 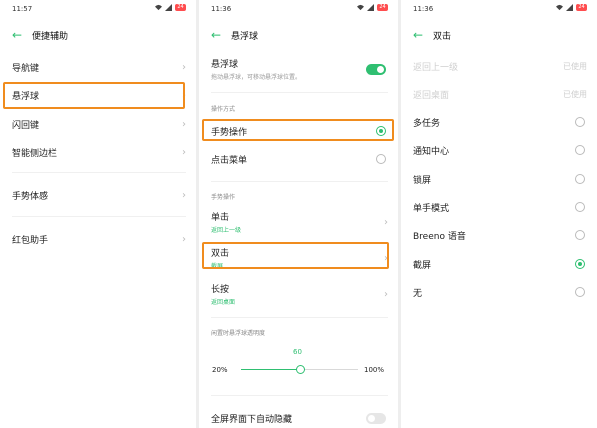 What do you see at coordinates (500, 66) in the screenshot?
I see `option-back-disabled: 返回上一级 已使用` at bounding box center [500, 66].